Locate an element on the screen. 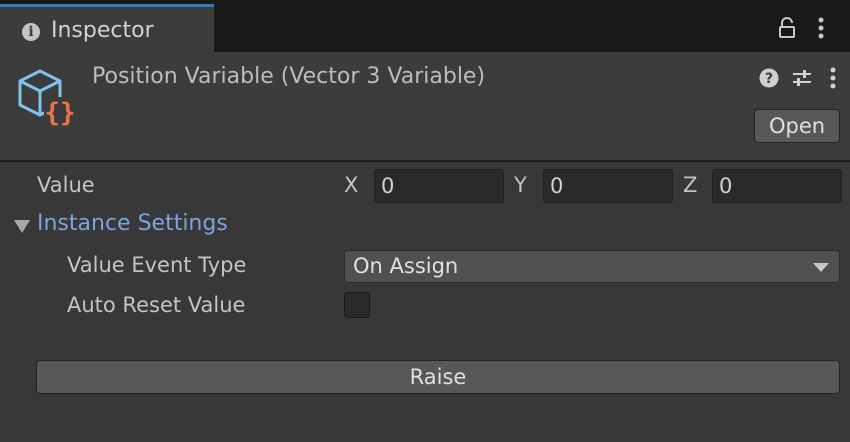 This screenshot has width=850, height=442. x-field: 0 is located at coordinates (439, 186).